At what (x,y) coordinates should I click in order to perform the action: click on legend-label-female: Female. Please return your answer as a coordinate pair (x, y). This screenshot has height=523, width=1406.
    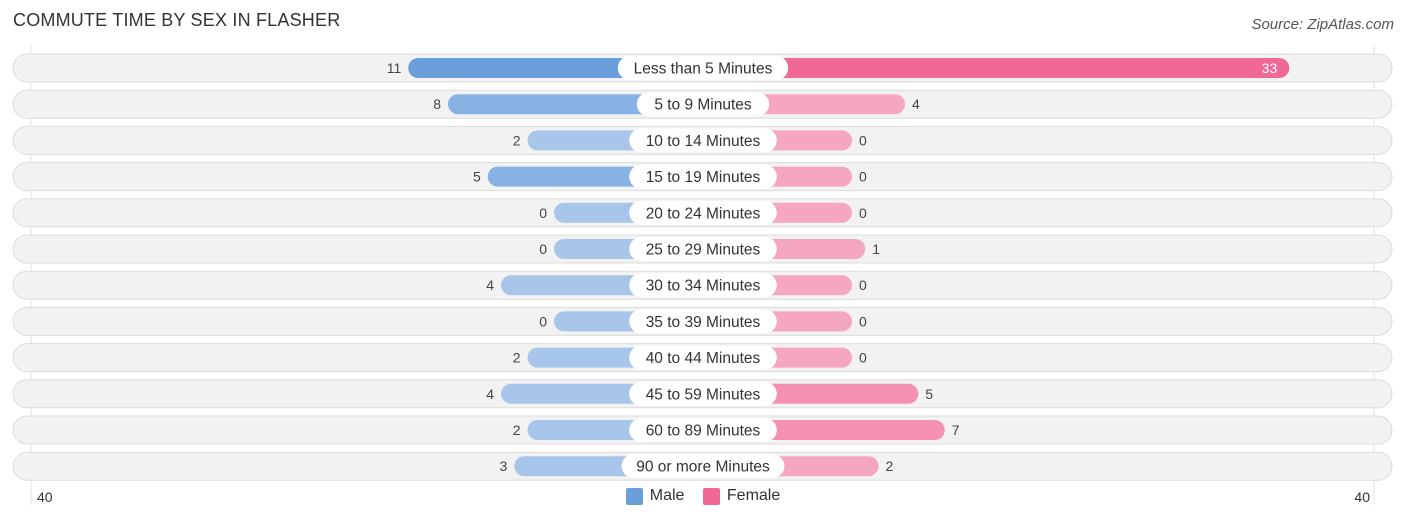
    Looking at the image, I should click on (753, 495).